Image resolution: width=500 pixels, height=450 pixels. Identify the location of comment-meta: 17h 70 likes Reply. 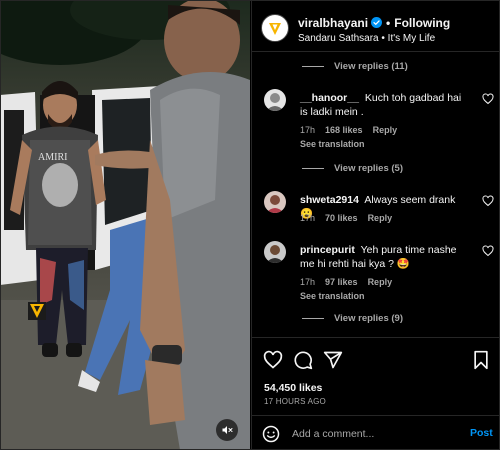
(351, 218).